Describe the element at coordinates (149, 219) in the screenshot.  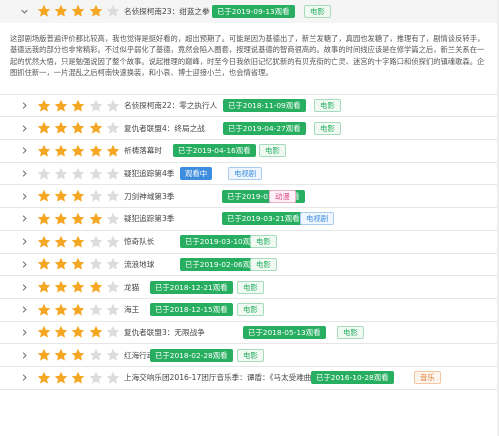
I see `item-title: 疑犯追踪第3季` at that location.